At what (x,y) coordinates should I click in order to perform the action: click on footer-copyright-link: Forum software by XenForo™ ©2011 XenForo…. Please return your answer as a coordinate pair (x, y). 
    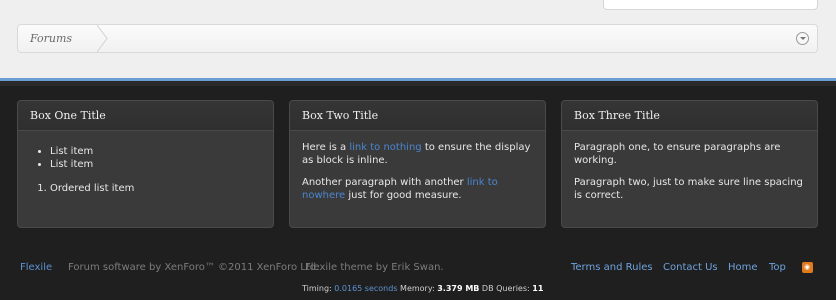
    Looking at the image, I should click on (193, 267).